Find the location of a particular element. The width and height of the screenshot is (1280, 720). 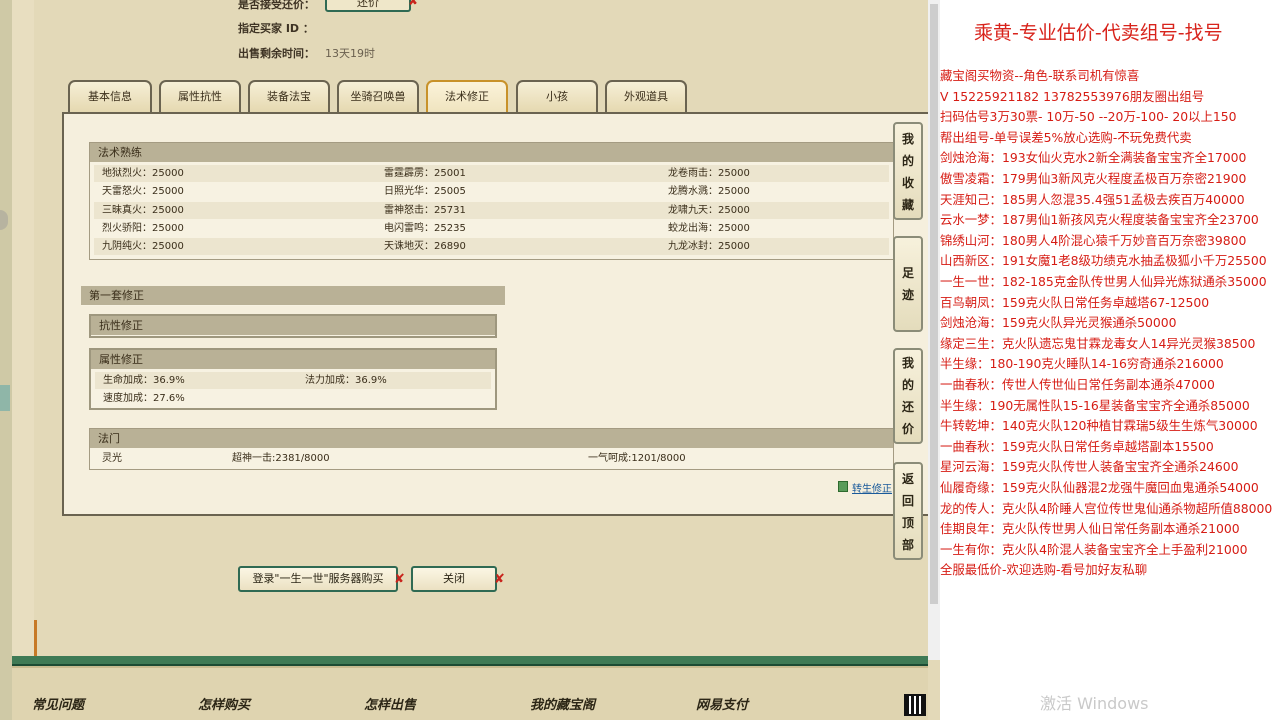

footer-link-netease-pay: 网易支付 is located at coordinates (722, 703).